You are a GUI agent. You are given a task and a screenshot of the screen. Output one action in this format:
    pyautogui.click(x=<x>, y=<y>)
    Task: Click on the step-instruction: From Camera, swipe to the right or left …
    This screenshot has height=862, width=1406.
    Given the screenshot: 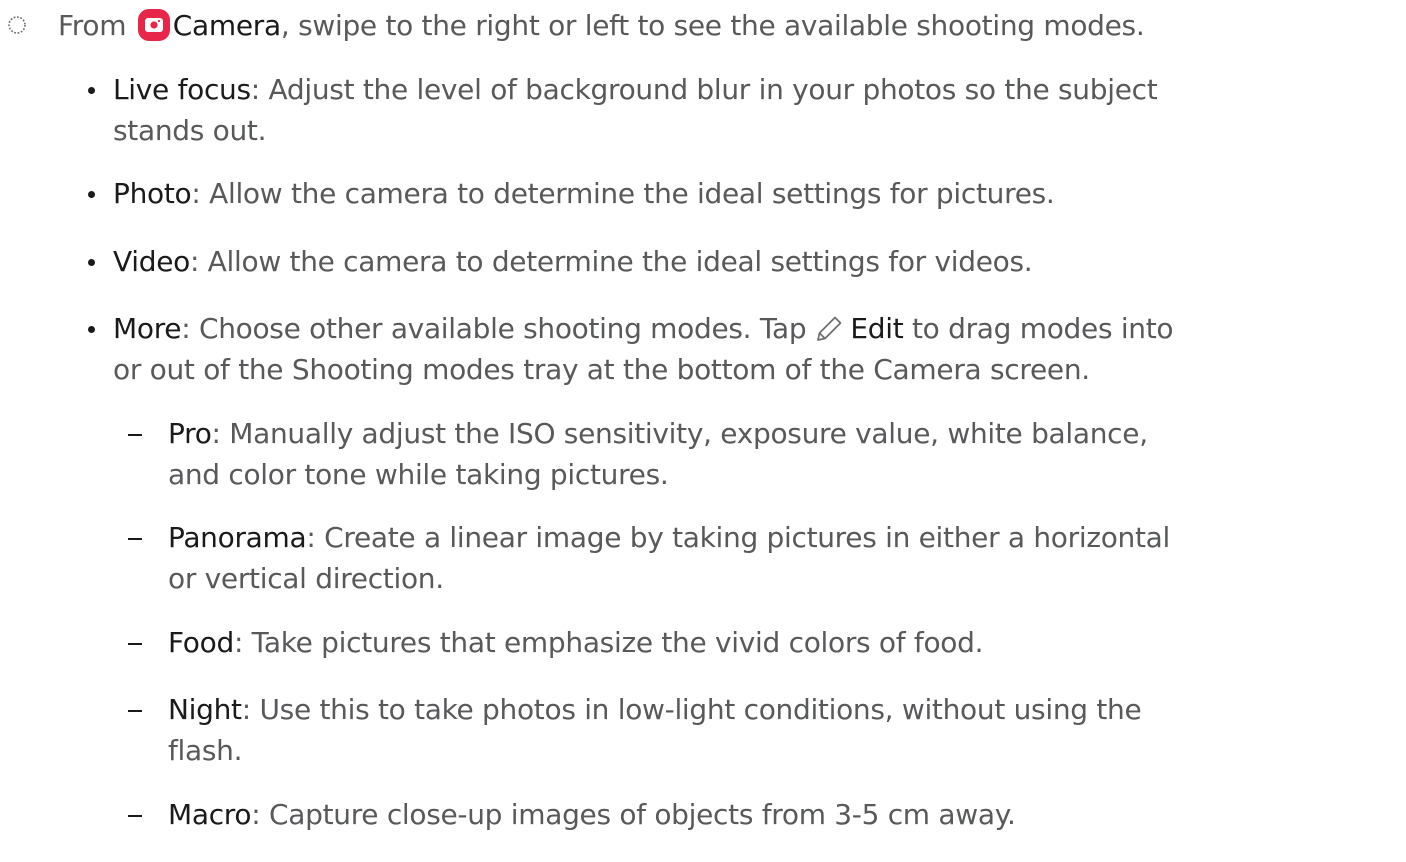 What is the action you would take?
    pyautogui.click(x=601, y=25)
    